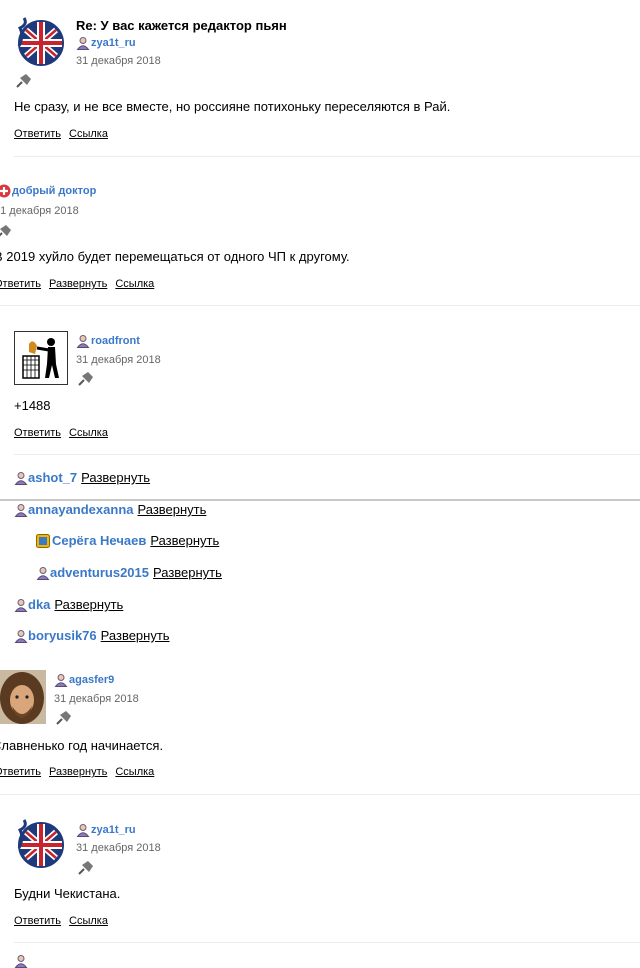 The image size is (640, 968). I want to click on avatar-trash, so click(41, 358).